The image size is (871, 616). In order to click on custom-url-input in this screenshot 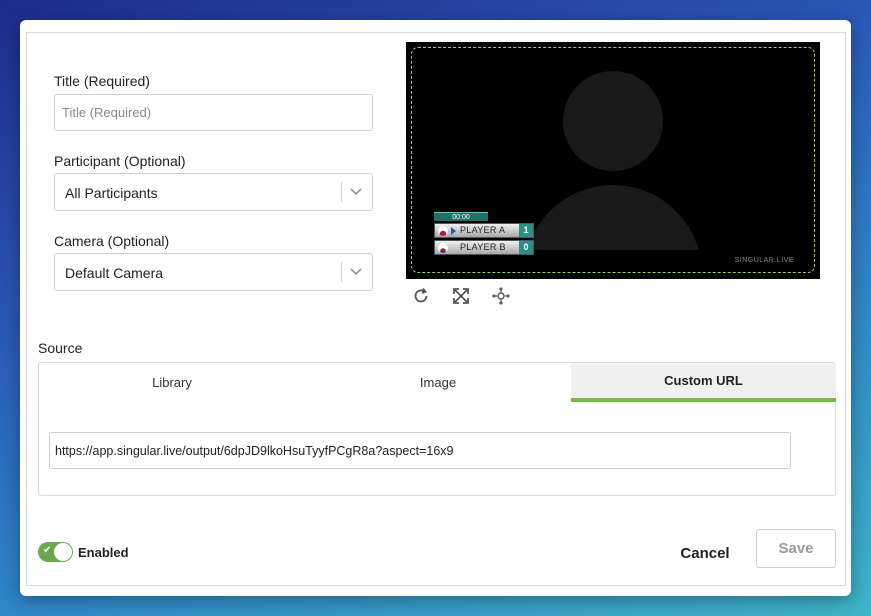, I will do `click(420, 450)`.